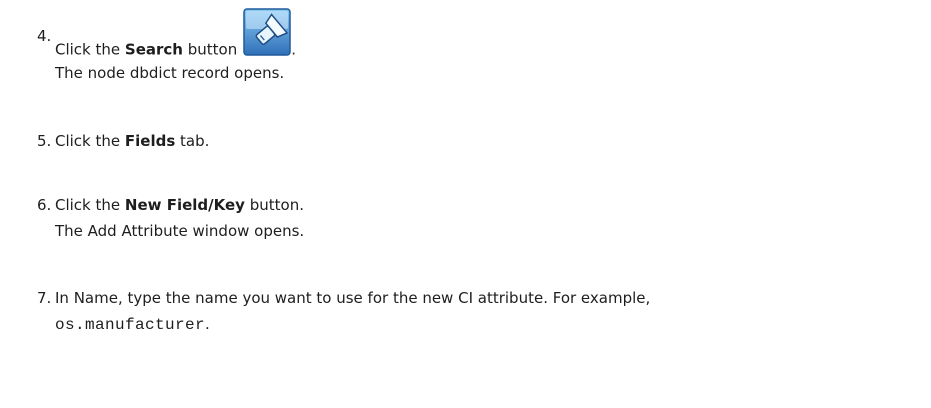 The width and height of the screenshot is (931, 408). Describe the element at coordinates (44, 36) in the screenshot. I see `step-number: 4.` at that location.